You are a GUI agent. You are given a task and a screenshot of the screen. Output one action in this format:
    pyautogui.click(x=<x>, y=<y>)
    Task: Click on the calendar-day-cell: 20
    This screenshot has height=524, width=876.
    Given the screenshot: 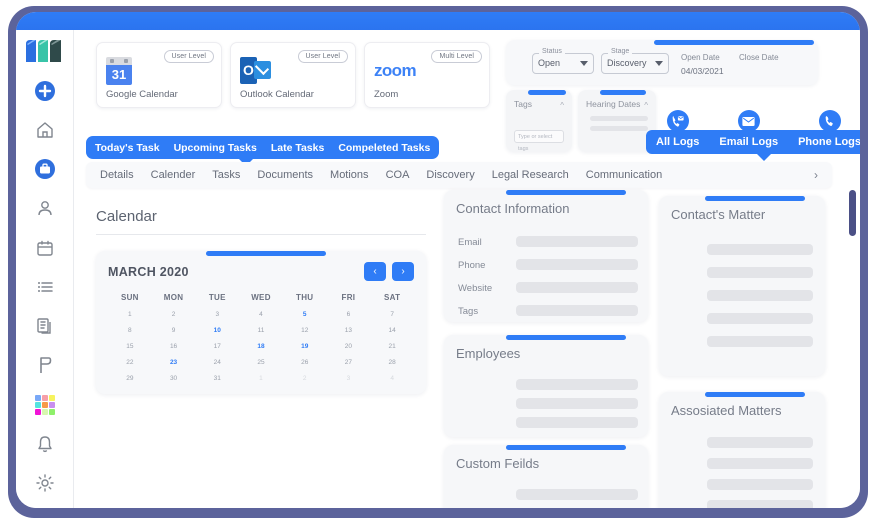 What is the action you would take?
    pyautogui.click(x=349, y=346)
    